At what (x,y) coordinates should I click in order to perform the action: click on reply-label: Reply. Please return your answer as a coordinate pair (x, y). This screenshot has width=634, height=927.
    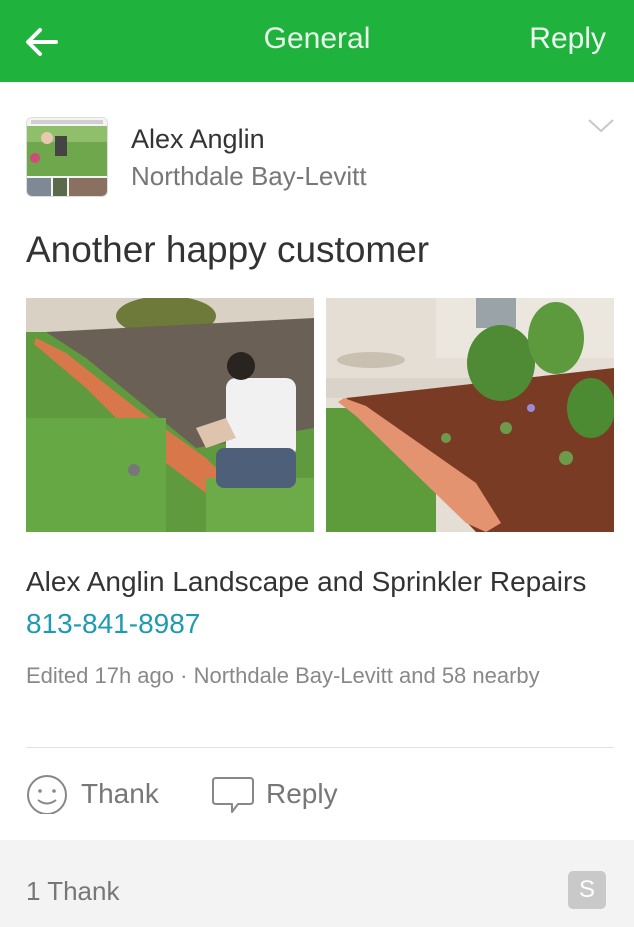
    Looking at the image, I should click on (302, 793).